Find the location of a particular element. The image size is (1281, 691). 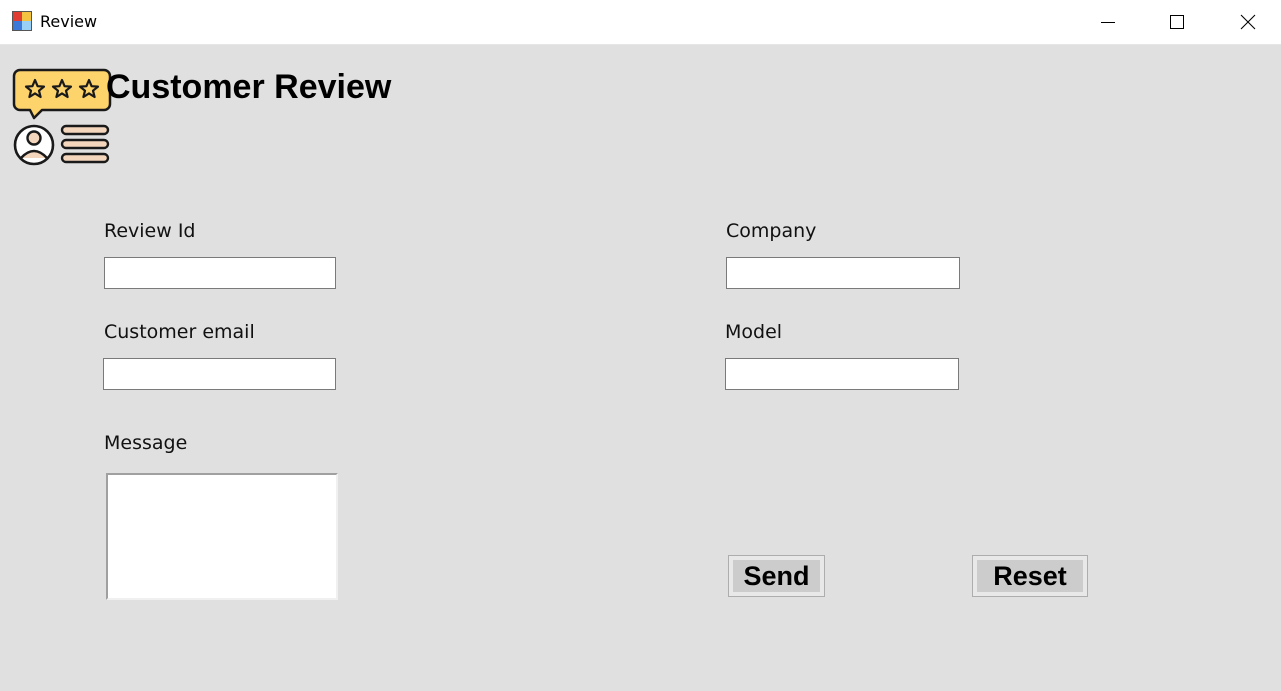

review-id-label: Review Id is located at coordinates (150, 231).